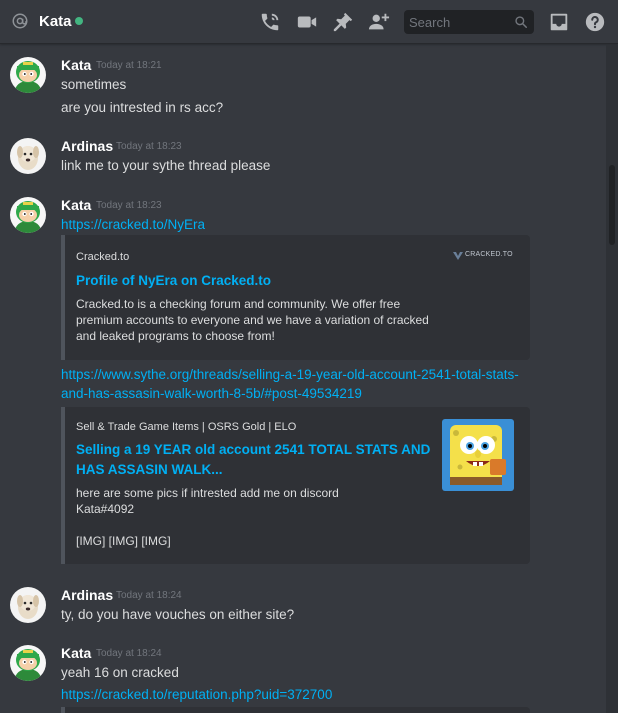 The width and height of the screenshot is (618, 713). I want to click on embed-title: Profile of NyEra on Cracked.to, so click(173, 281).